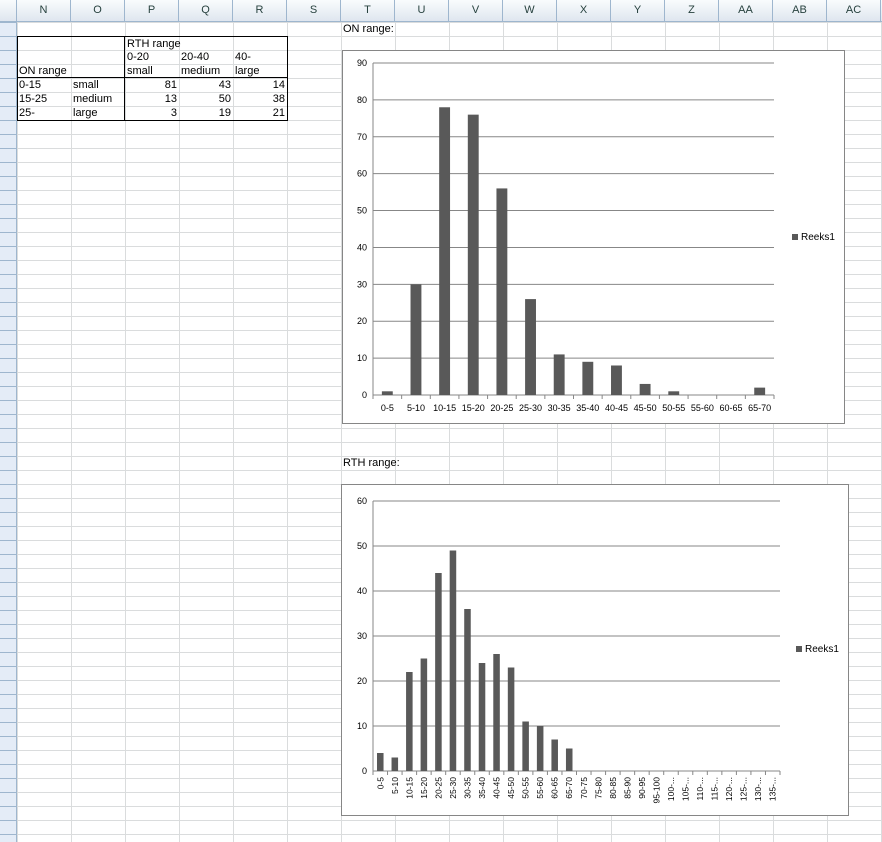  What do you see at coordinates (206, 85) in the screenshot?
I see `value-cell: 43` at bounding box center [206, 85].